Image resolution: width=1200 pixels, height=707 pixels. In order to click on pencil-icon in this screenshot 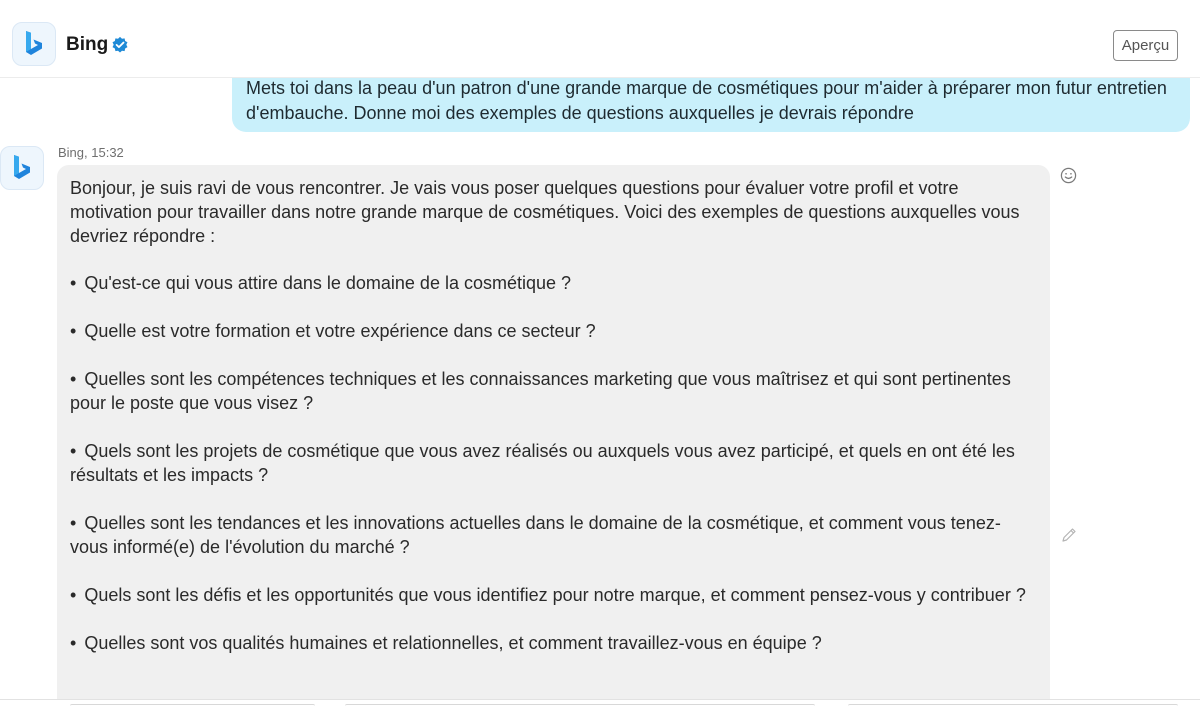, I will do `click(1069, 535)`.